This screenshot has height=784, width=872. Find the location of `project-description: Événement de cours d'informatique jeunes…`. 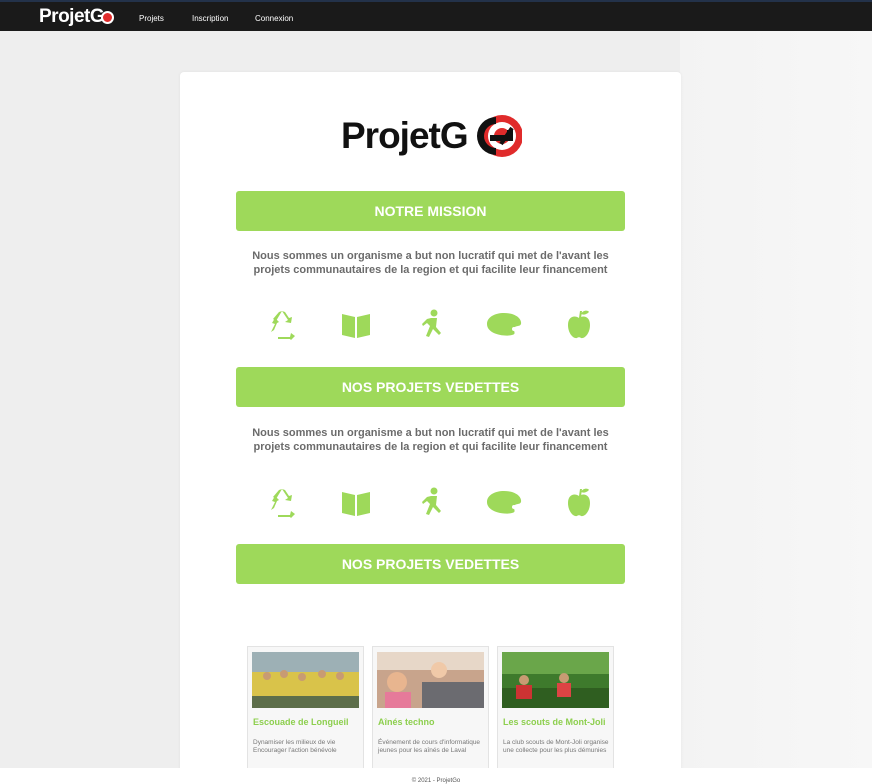

project-description: Événement de cours d'informatique jeunes… is located at coordinates (429, 746).